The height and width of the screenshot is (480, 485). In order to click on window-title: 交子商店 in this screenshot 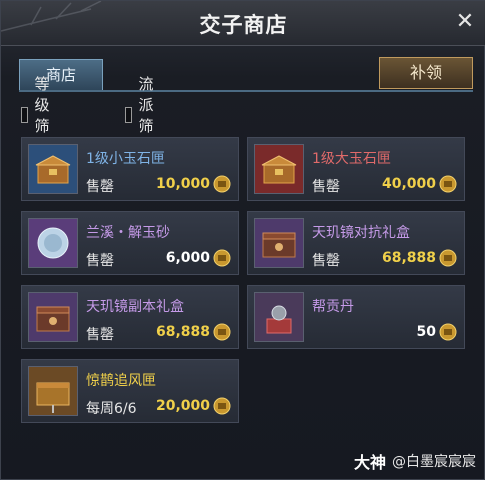, I will do `click(243, 25)`.